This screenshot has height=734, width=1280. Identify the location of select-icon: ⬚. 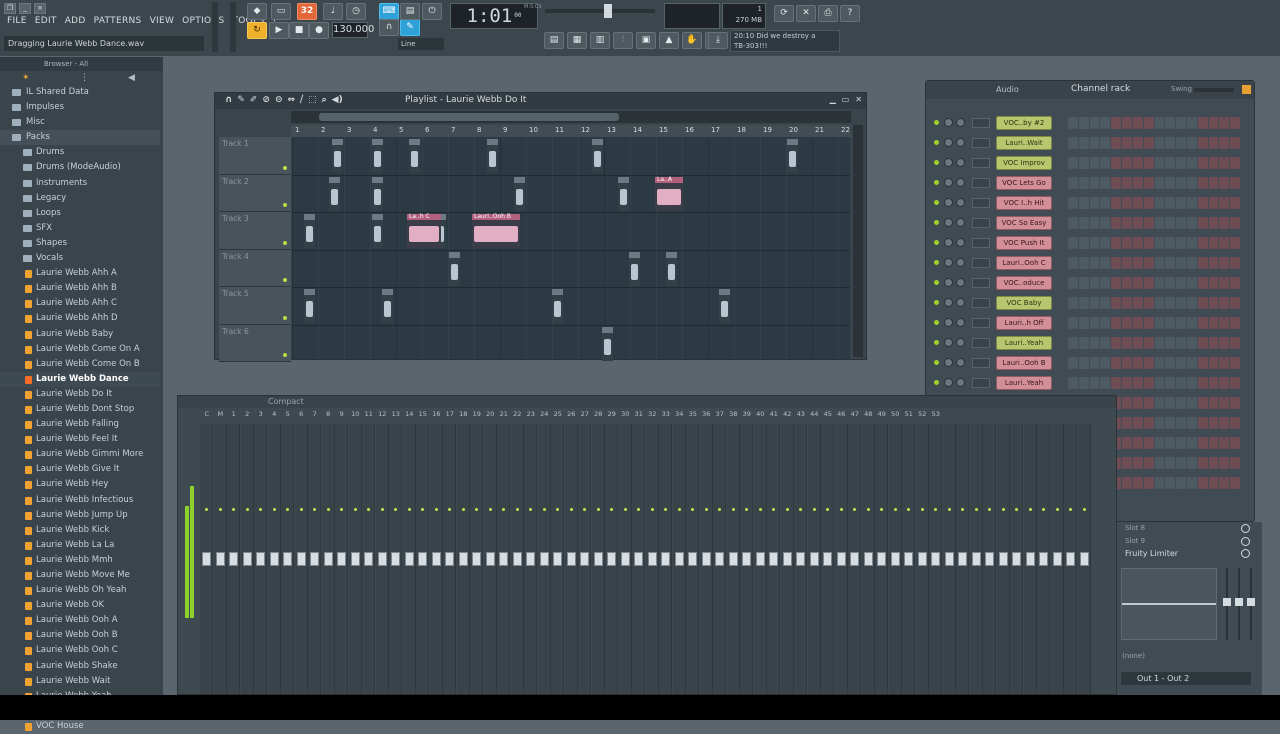
(312, 100).